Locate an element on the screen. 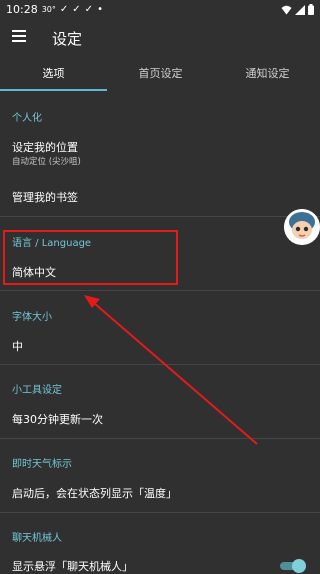 This screenshot has height=574, width=320. tab-bar: 选项 首页设定 通知设定 is located at coordinates (160, 75).